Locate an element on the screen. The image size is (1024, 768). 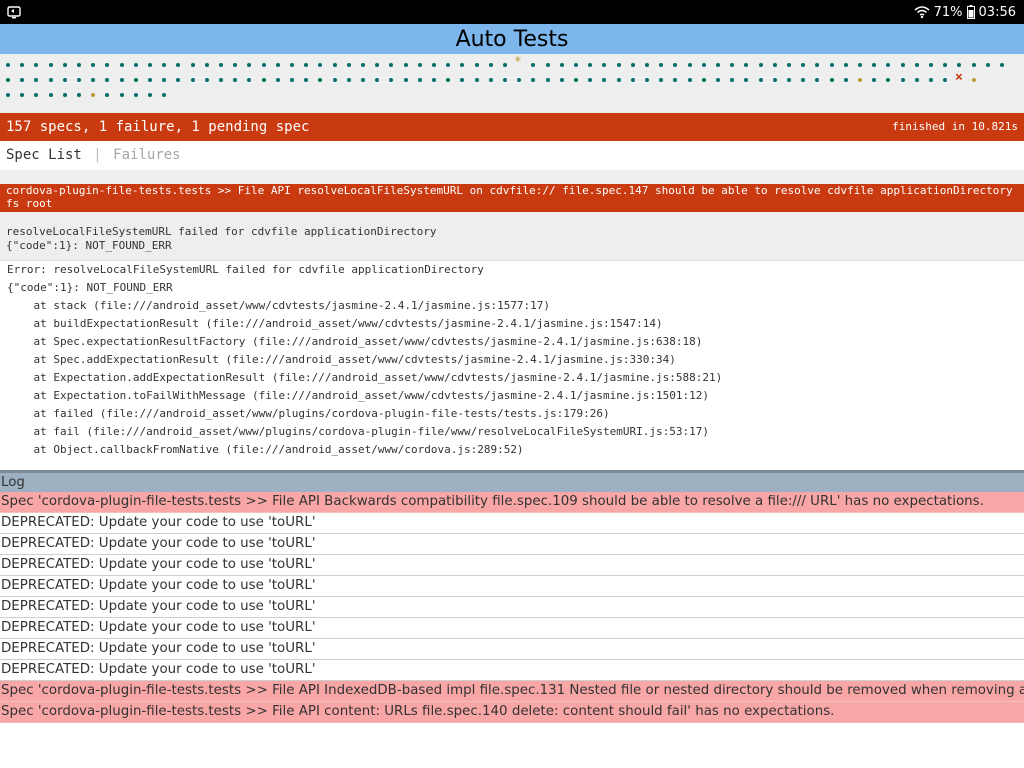
specs-summary: 157 specs, 1 failure, 1 pending spec is located at coordinates (158, 127).